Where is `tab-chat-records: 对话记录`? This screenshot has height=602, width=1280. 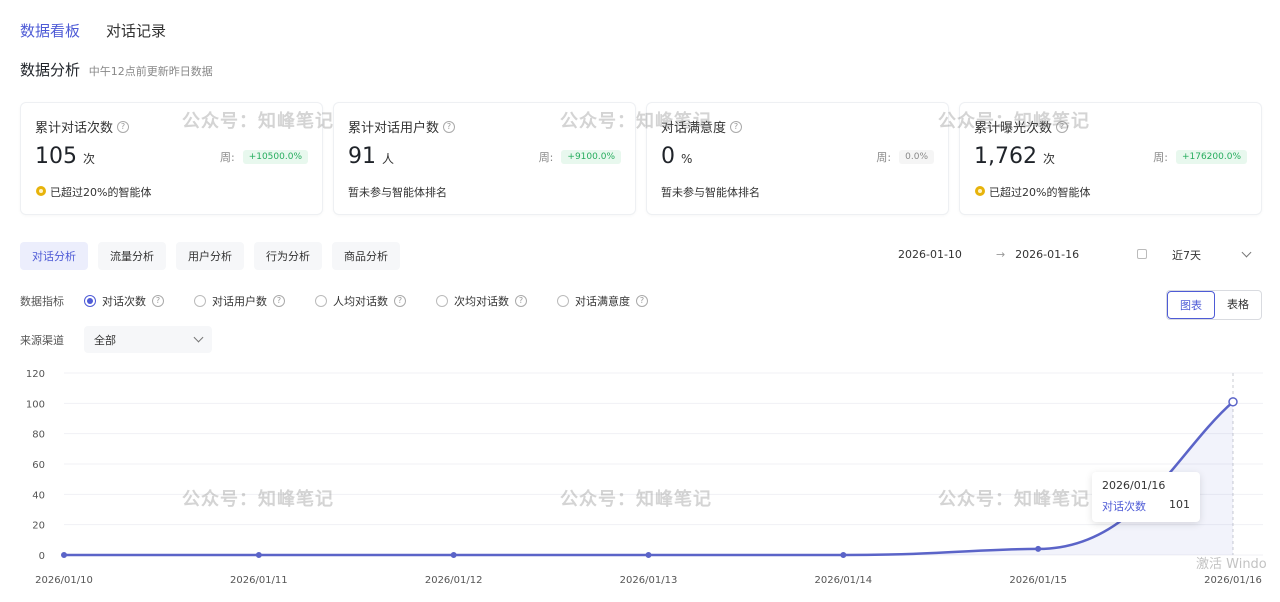
tab-chat-records: 对话记录 is located at coordinates (136, 33).